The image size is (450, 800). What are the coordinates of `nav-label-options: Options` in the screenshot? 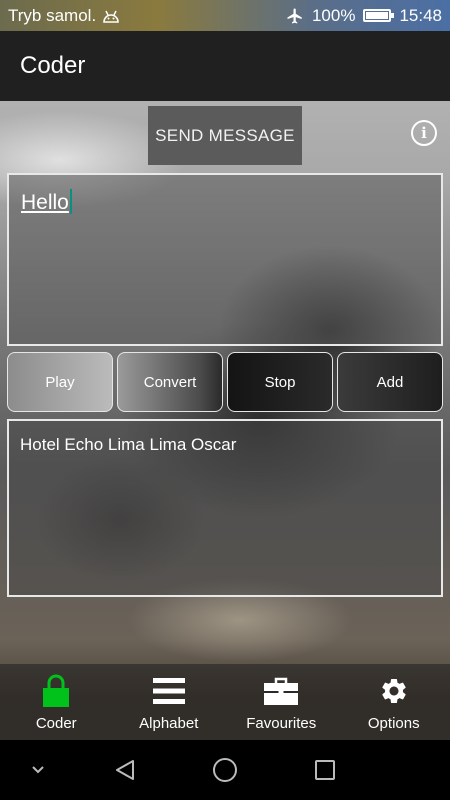 It's located at (393, 723).